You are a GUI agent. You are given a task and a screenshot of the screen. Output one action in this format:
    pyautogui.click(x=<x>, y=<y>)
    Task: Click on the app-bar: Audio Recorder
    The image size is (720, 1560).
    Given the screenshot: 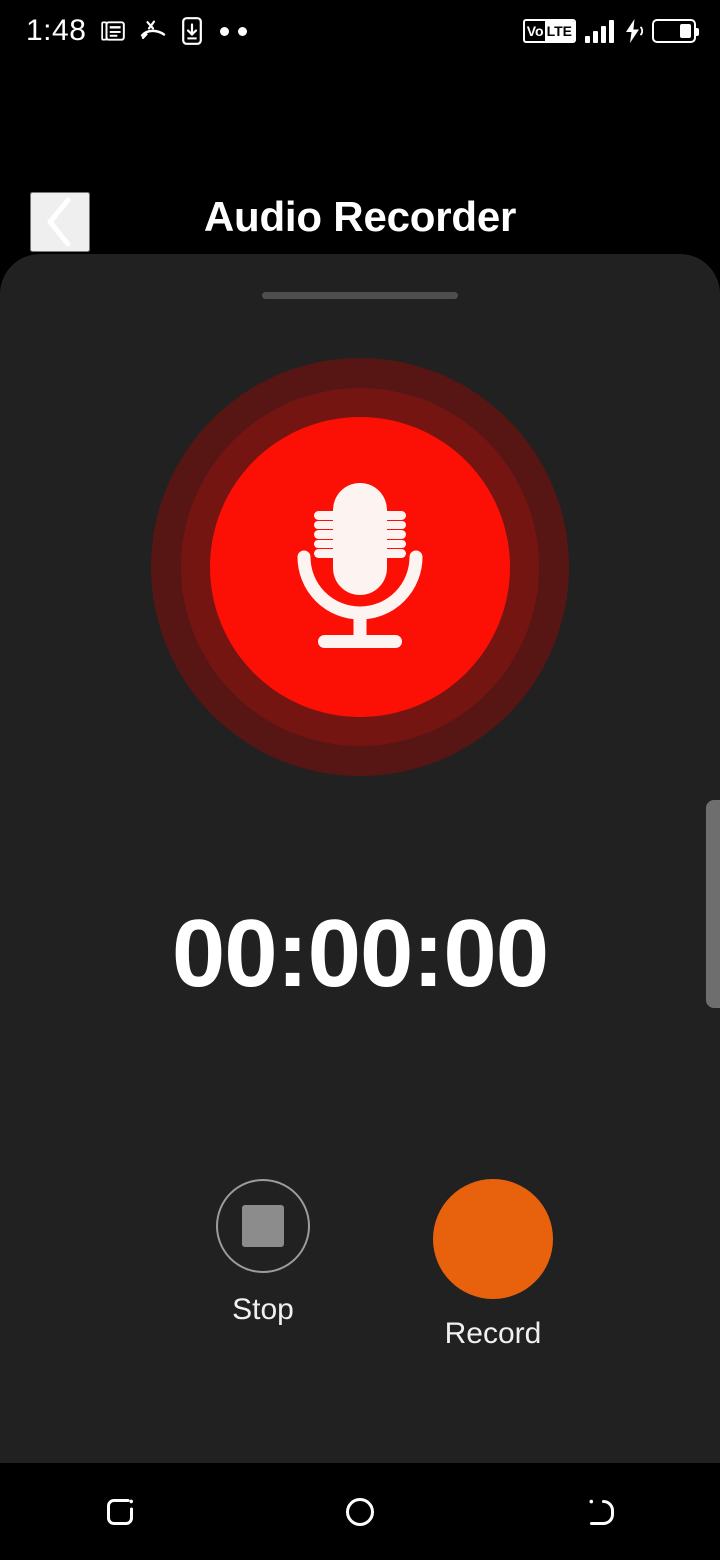 What is the action you would take?
    pyautogui.click(x=360, y=158)
    